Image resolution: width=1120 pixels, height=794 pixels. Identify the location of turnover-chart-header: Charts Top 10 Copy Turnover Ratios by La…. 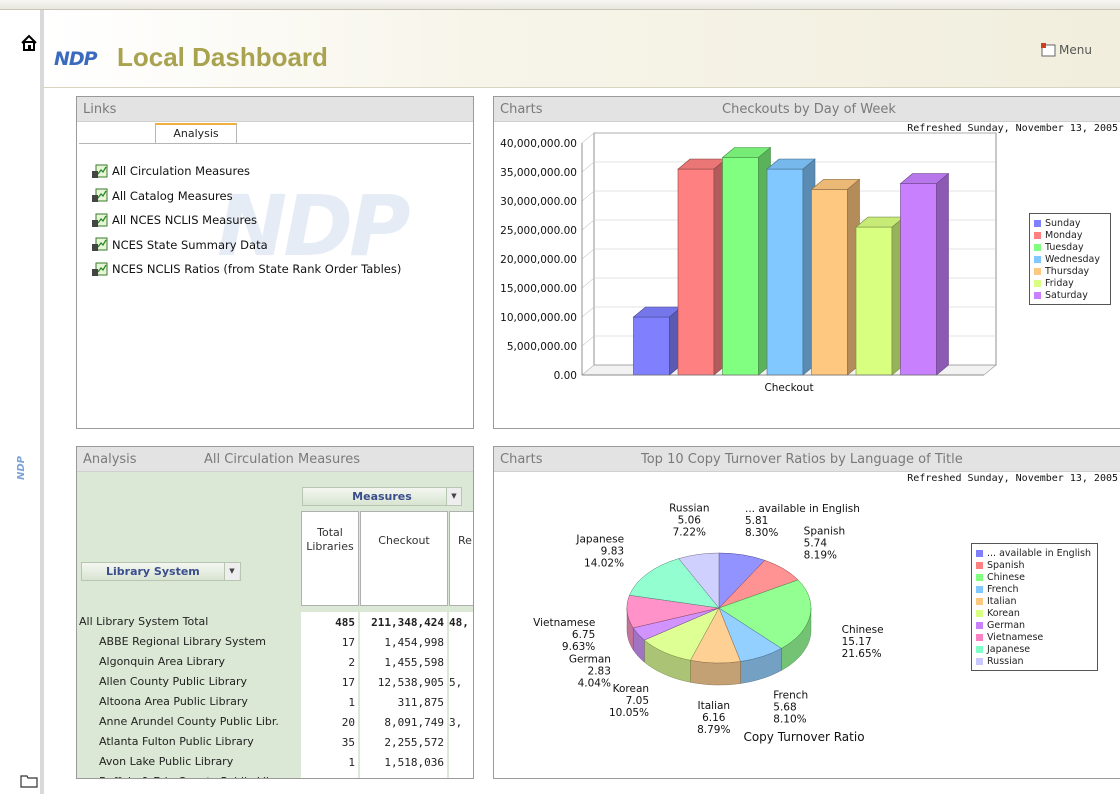
(807, 459).